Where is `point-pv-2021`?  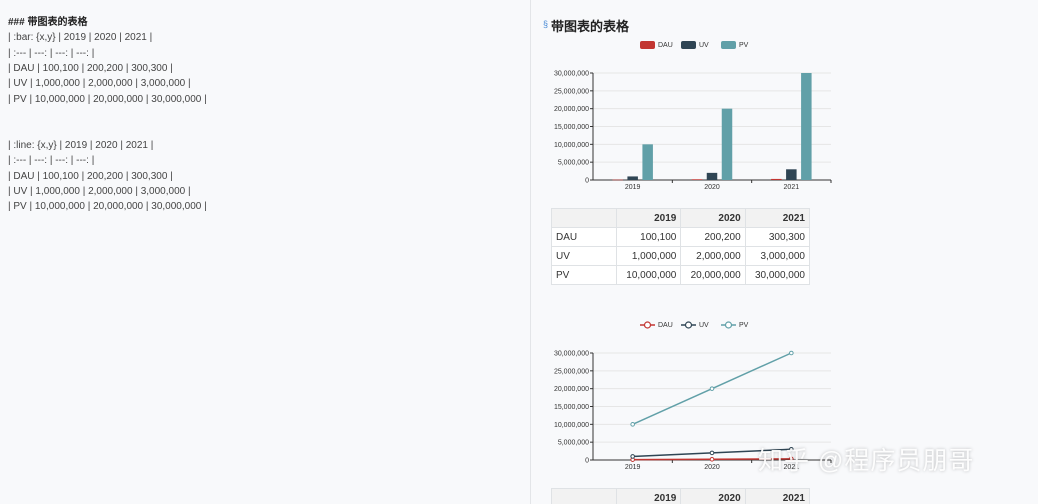 point-pv-2021 is located at coordinates (791, 353).